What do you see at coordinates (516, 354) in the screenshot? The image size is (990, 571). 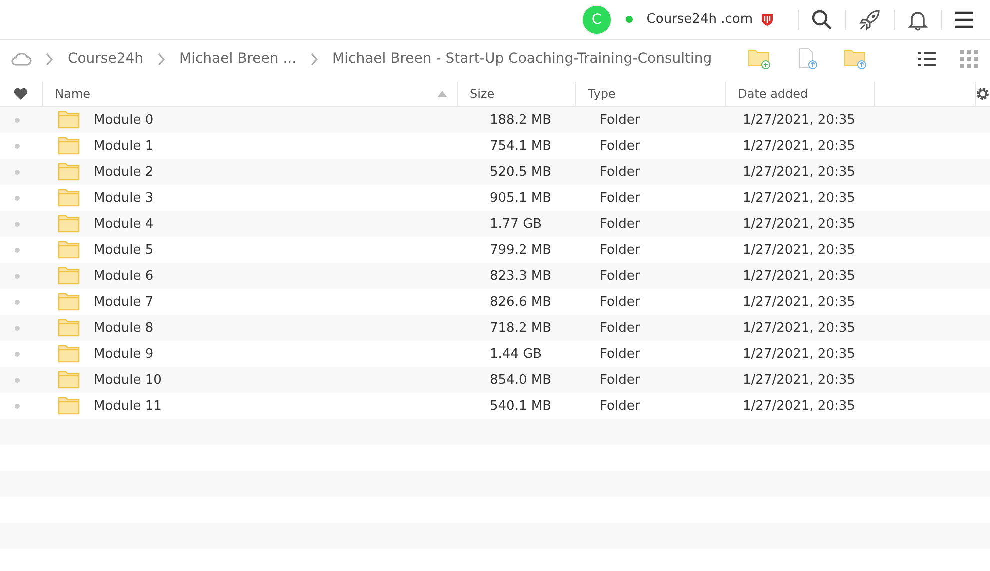 I see `table-cell: 1.44 GB` at bounding box center [516, 354].